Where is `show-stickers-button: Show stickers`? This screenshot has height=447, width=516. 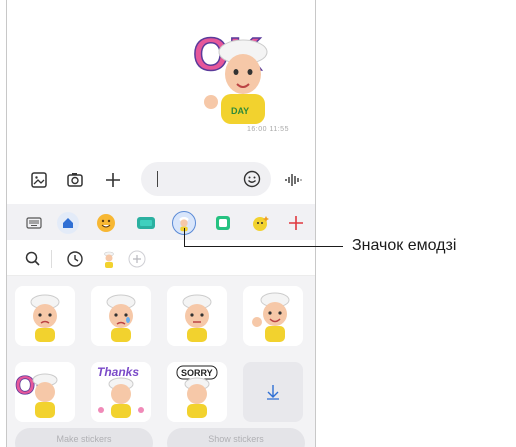
show-stickers-button: Show stickers is located at coordinates (236, 437).